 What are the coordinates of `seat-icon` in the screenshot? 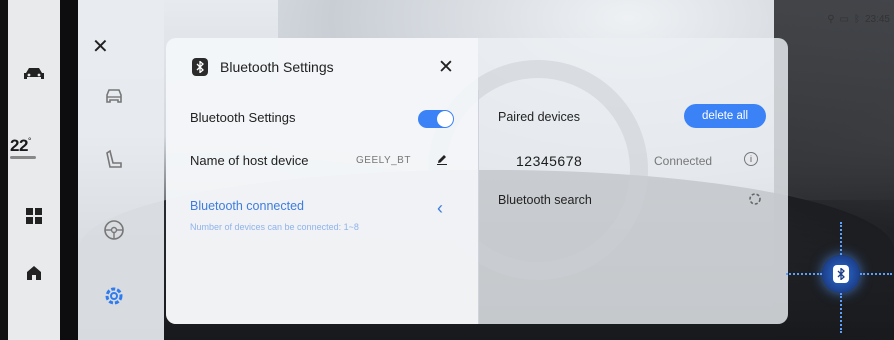 It's located at (114, 160).